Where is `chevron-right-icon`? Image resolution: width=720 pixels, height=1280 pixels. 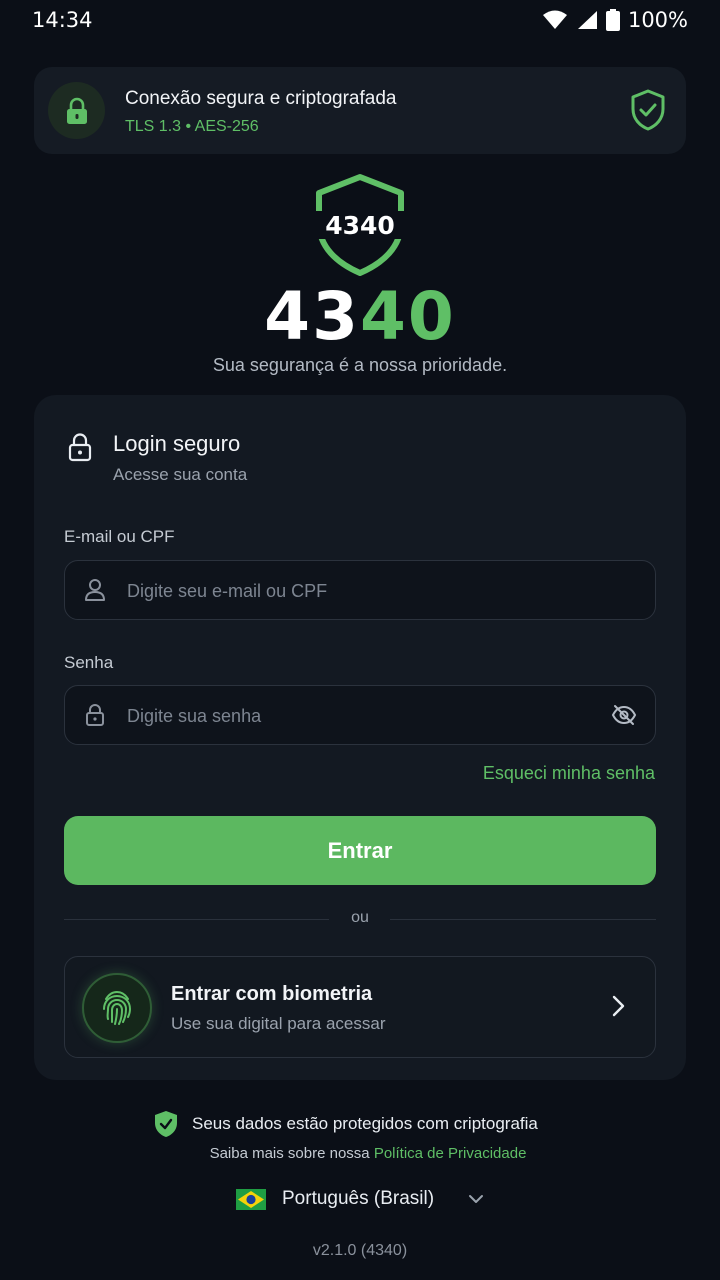 chevron-right-icon is located at coordinates (618, 1006).